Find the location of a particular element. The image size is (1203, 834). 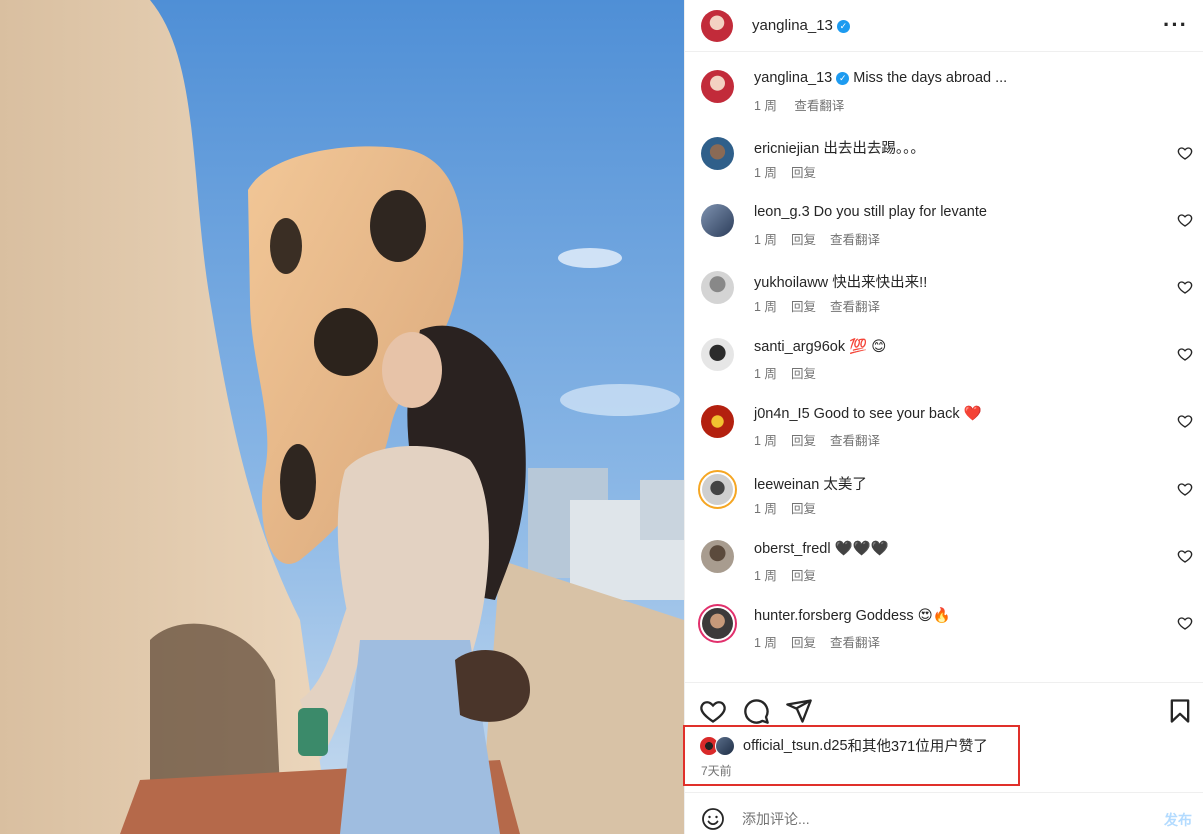

caption-time: 1 周 is located at coordinates (765, 106).